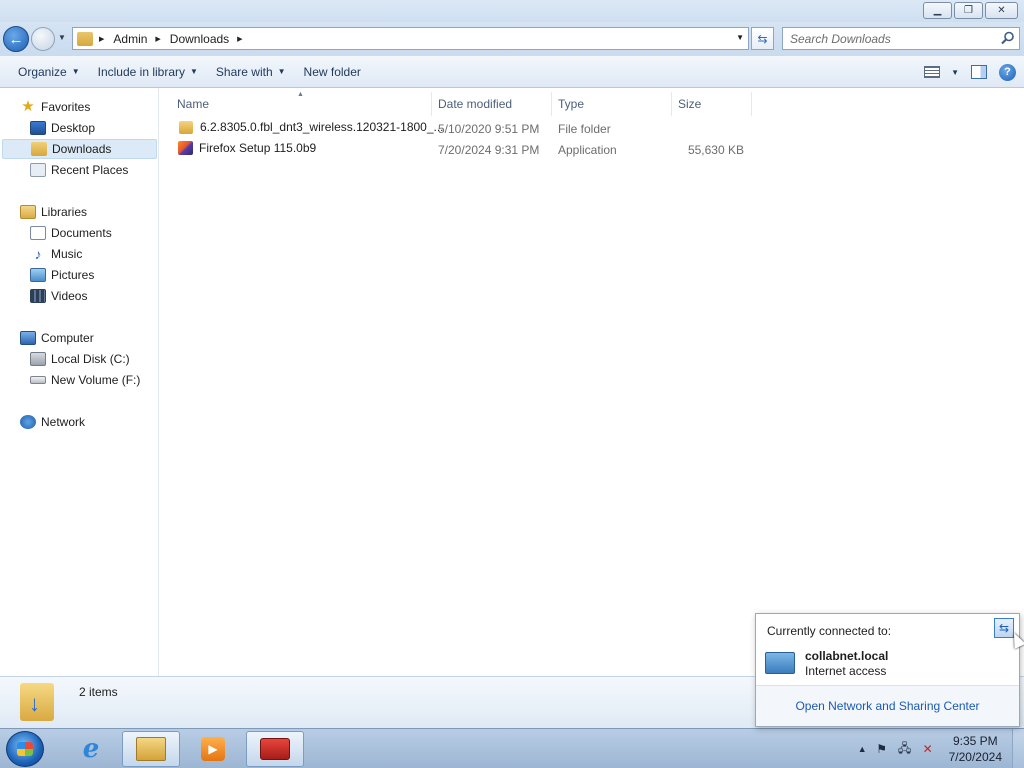 The width and height of the screenshot is (1024, 768). I want to click on nav-desktop: Desktop, so click(78, 128).